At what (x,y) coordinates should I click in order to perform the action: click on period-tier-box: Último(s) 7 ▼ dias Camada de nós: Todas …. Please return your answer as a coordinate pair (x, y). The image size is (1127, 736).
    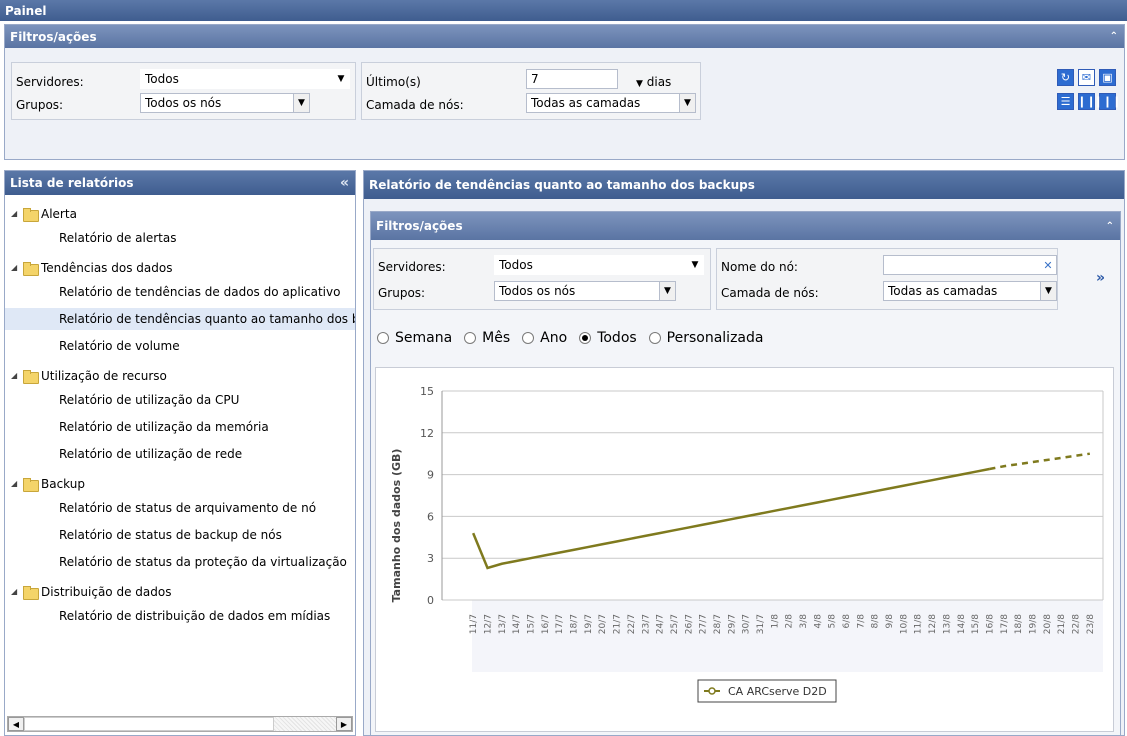
    Looking at the image, I should click on (531, 91).